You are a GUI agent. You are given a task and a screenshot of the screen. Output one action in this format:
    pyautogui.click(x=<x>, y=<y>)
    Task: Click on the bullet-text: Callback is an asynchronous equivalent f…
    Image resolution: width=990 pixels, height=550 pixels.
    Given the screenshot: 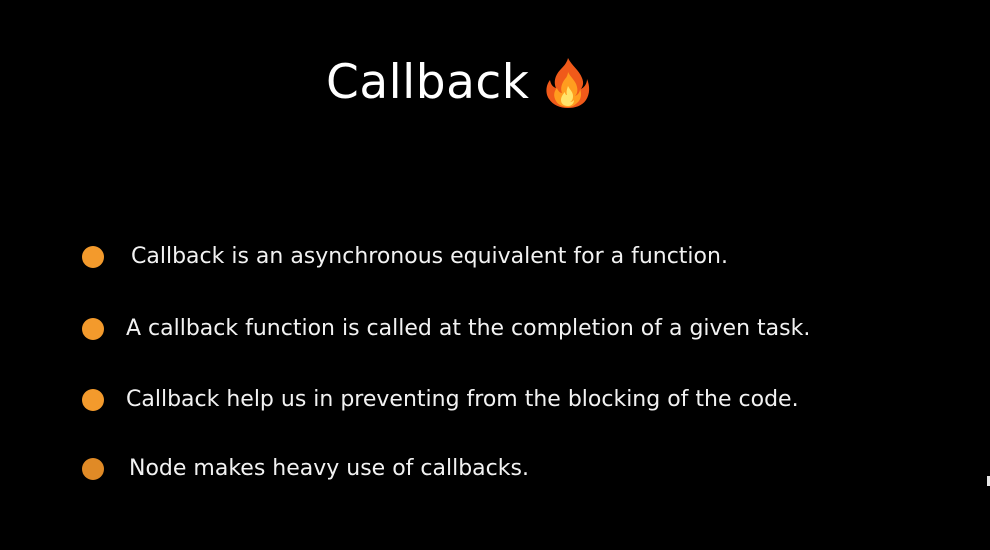 What is the action you would take?
    pyautogui.click(x=429, y=256)
    